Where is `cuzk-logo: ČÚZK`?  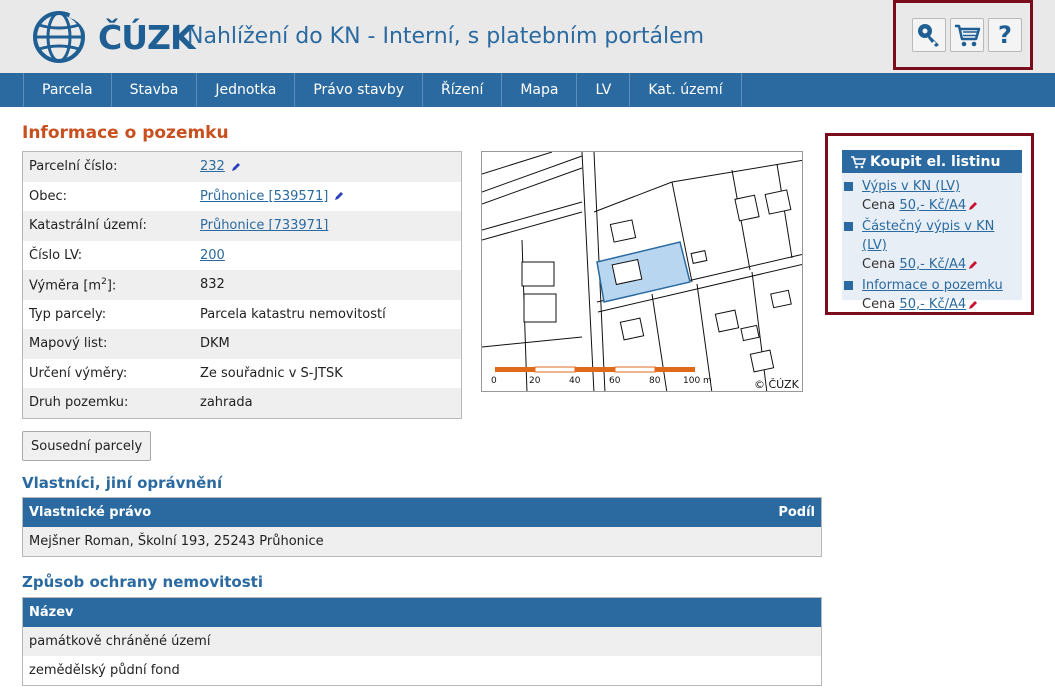
cuzk-logo: ČÚZK is located at coordinates (113, 37).